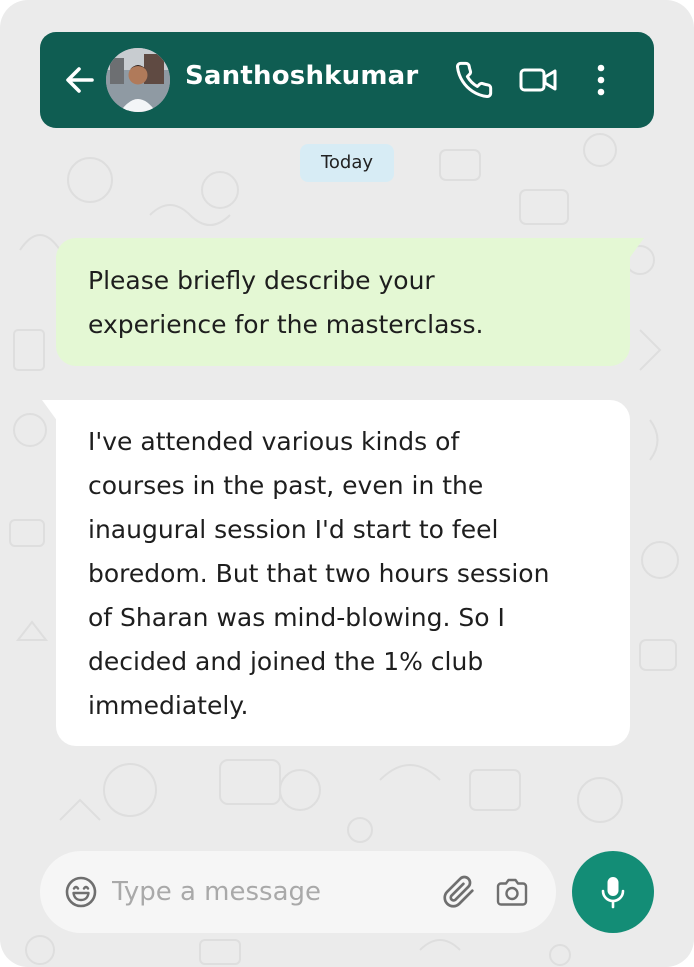 The image size is (694, 967). I want to click on message-line: I've attended various kinds of, so click(274, 441).